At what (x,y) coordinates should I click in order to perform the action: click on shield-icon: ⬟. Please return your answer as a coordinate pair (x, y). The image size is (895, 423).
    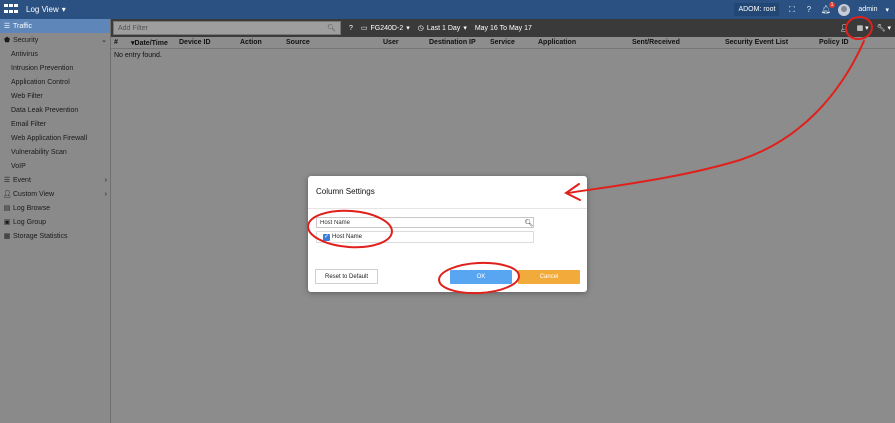
    Looking at the image, I should click on (7, 40).